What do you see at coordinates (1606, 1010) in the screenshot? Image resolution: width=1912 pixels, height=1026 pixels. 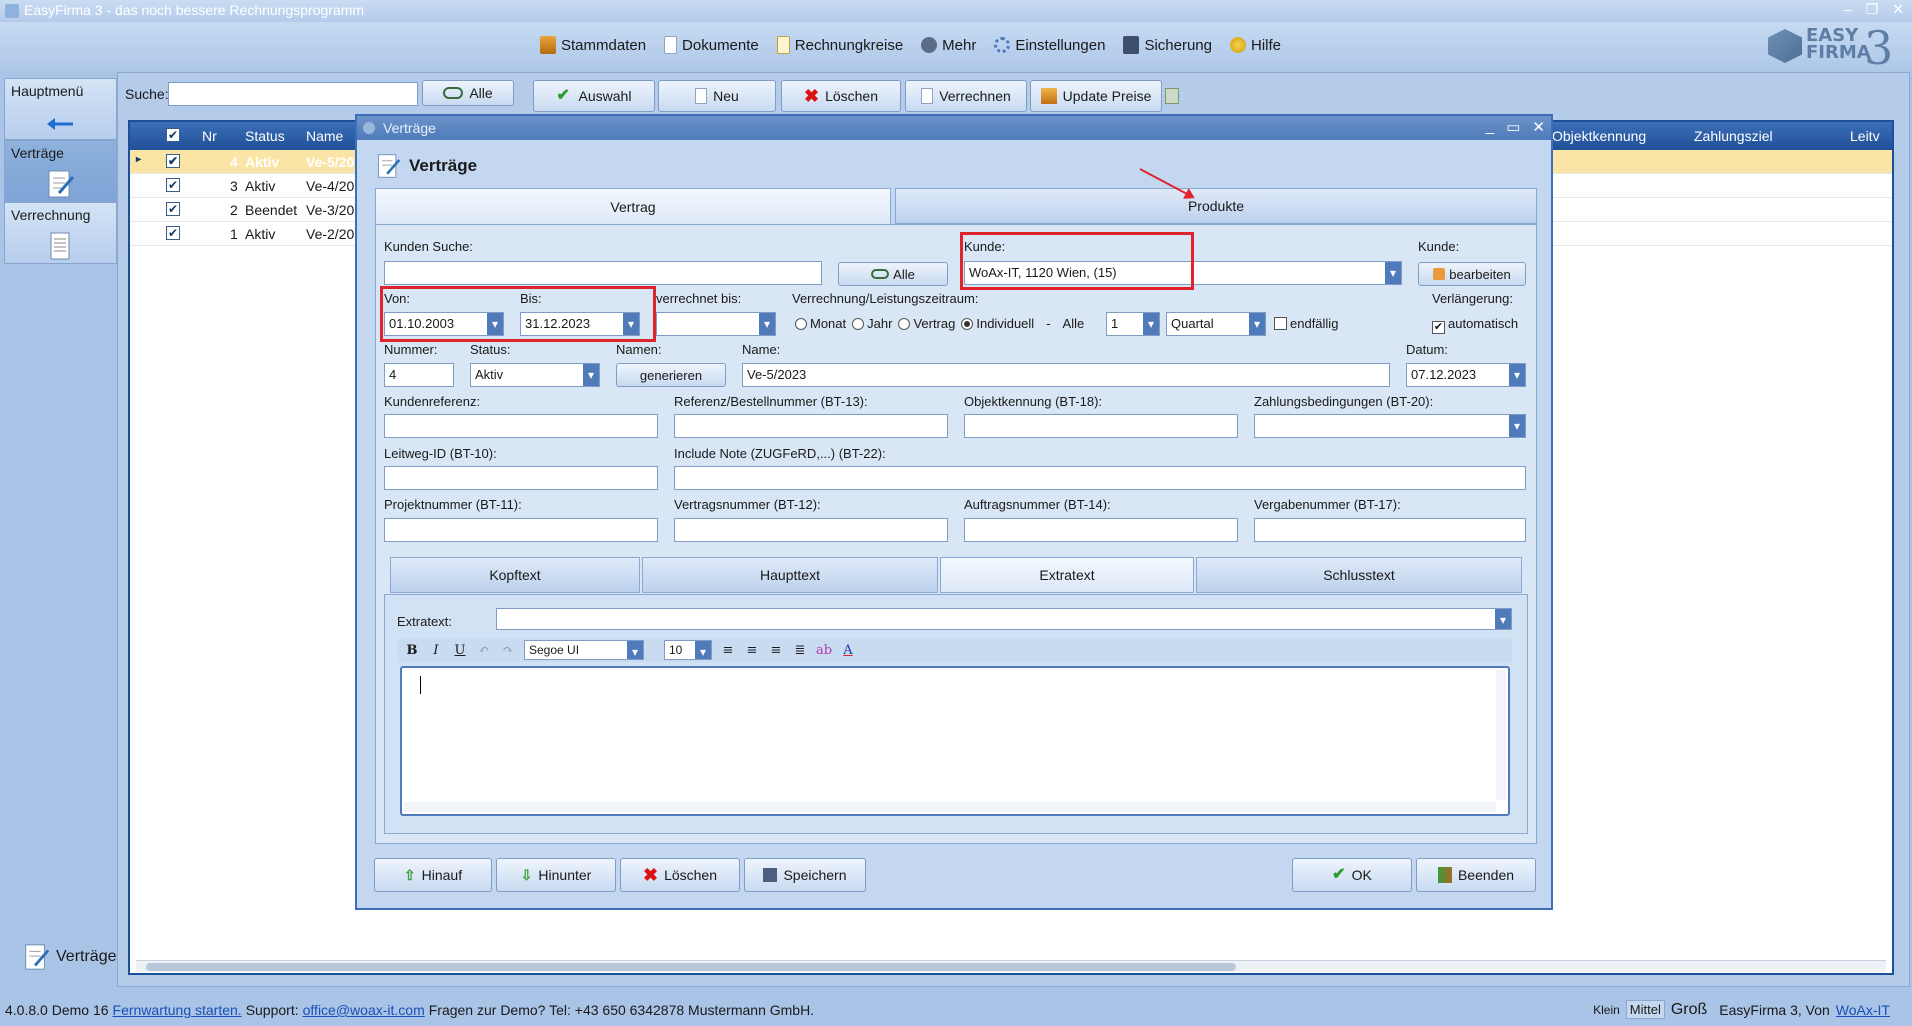 I see `zoom-klein: Klein` at bounding box center [1606, 1010].